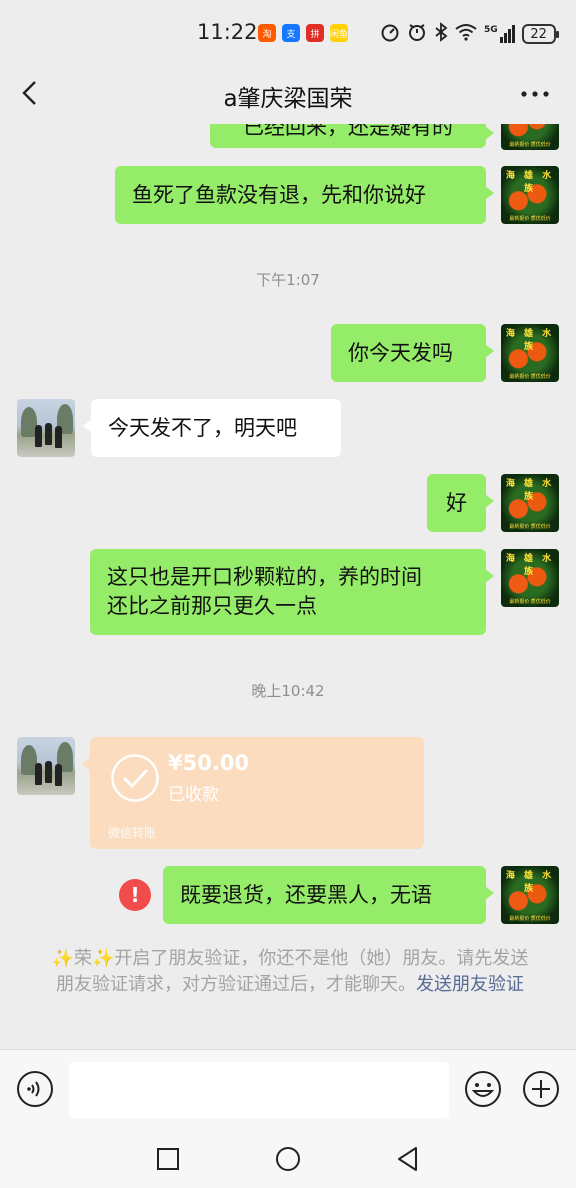 Image resolution: width=576 pixels, height=1188 pixels. Describe the element at coordinates (279, 194) in the screenshot. I see `message-text: 鱼死了鱼款没有退，先和你说好` at that location.